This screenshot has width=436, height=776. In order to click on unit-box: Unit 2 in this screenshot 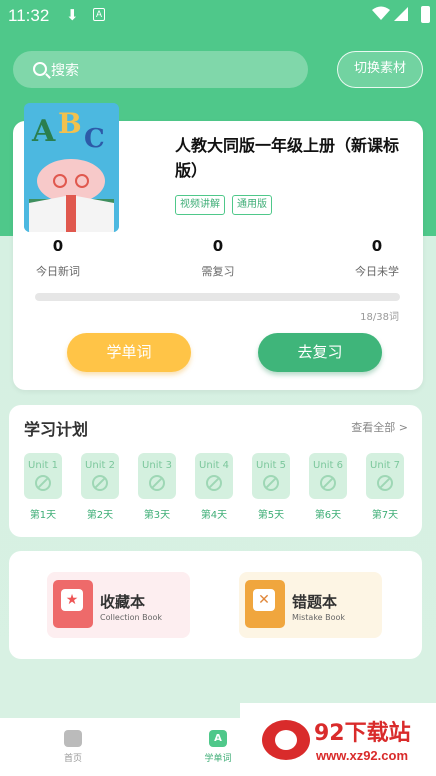, I will do `click(100, 476)`.